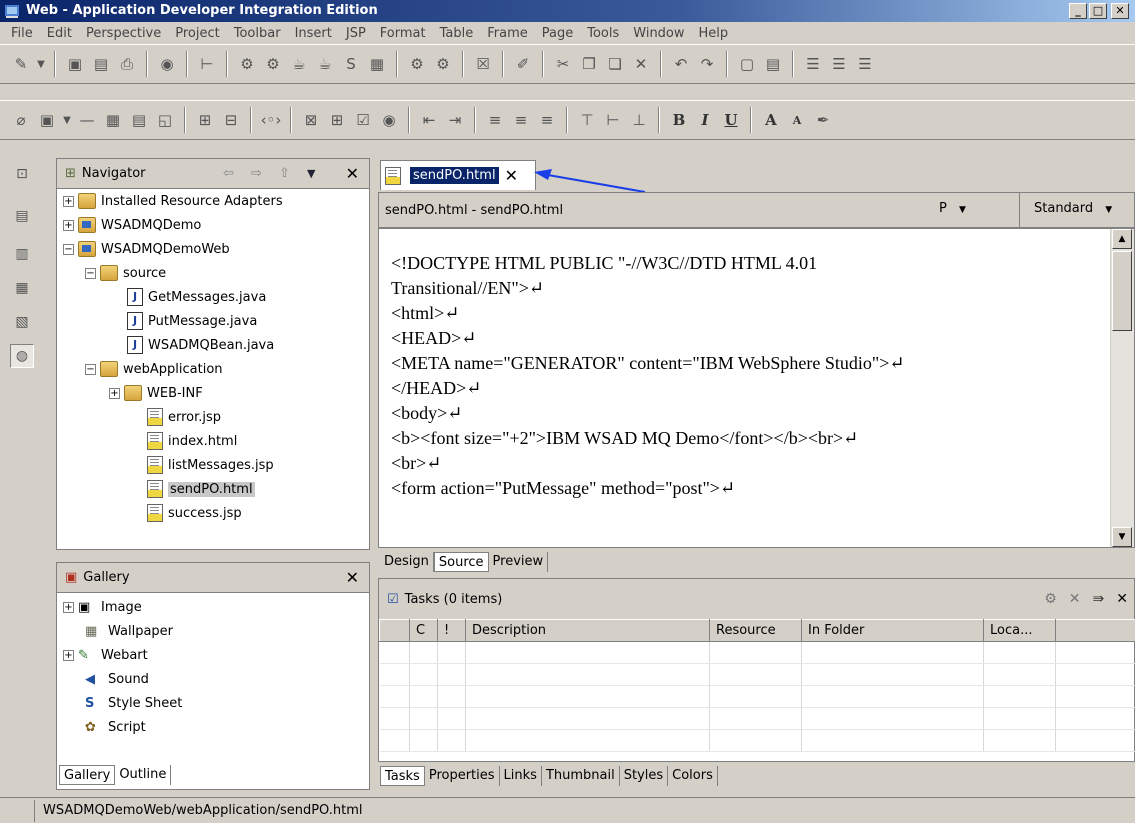  Describe the element at coordinates (192, 441) in the screenshot. I see `tree-item: index.html` at that location.